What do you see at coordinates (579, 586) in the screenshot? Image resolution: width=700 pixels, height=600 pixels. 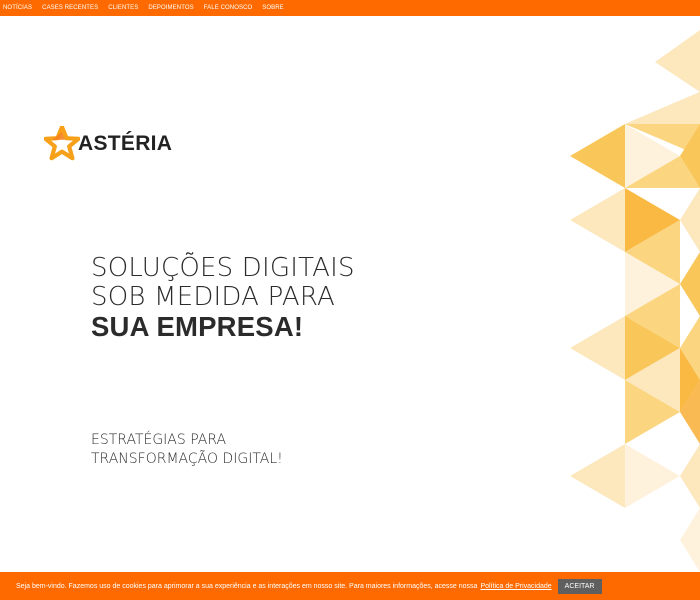 I see `accept-cookies-button: ACEITAR` at bounding box center [579, 586].